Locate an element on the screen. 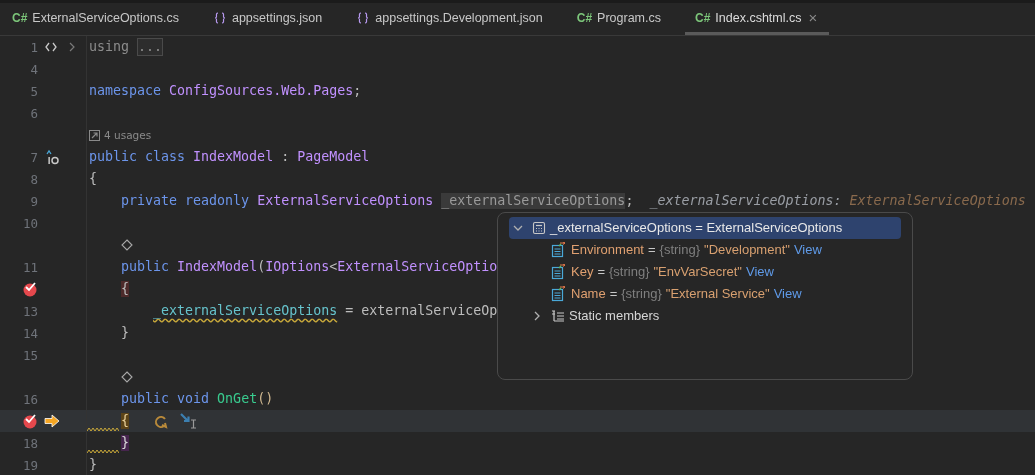 The width and height of the screenshot is (1035, 475). line-number: 14 is located at coordinates (30, 333).